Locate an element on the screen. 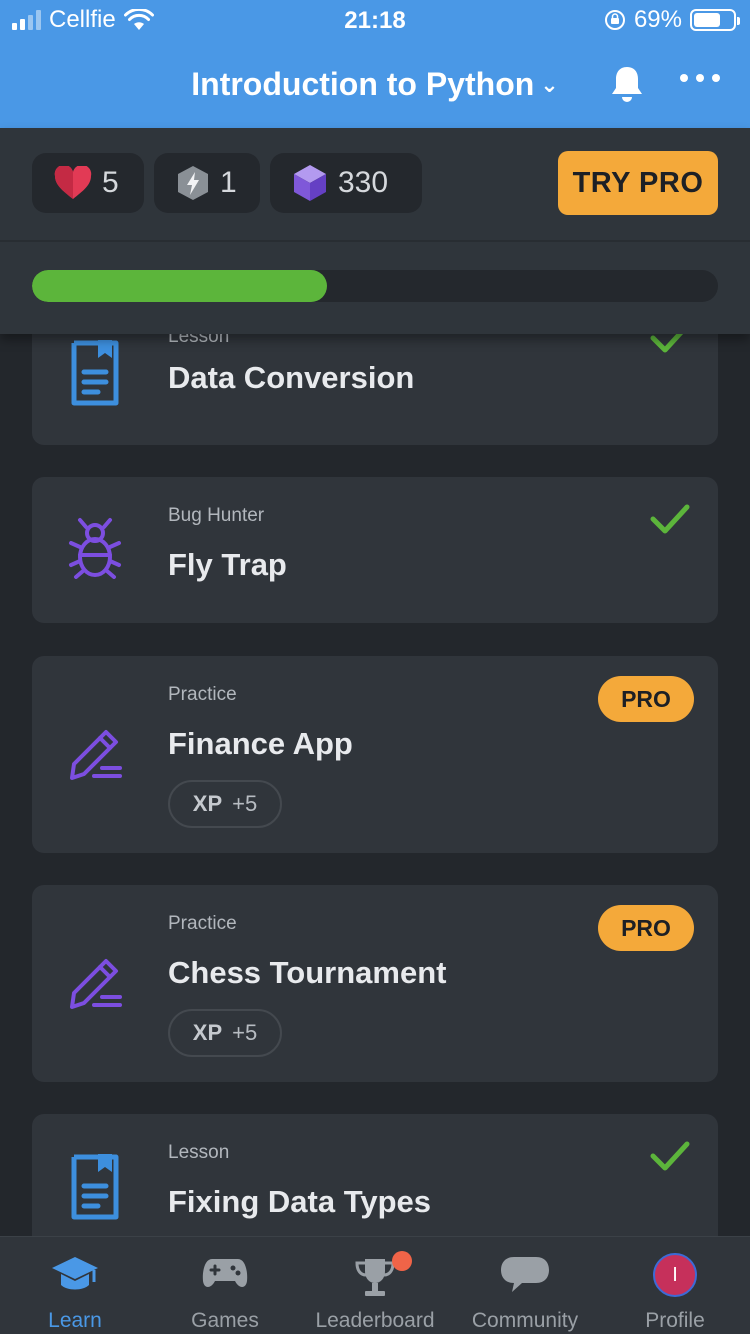 This screenshot has width=750, height=1334. chat-bubble-icon is located at coordinates (525, 1274).